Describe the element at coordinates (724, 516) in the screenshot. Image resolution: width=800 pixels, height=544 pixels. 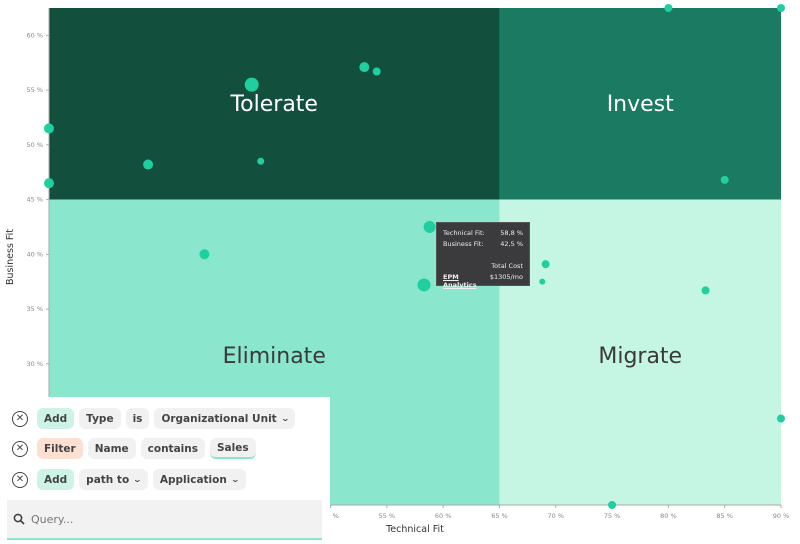
I see `x-tick-label: 85 %` at that location.